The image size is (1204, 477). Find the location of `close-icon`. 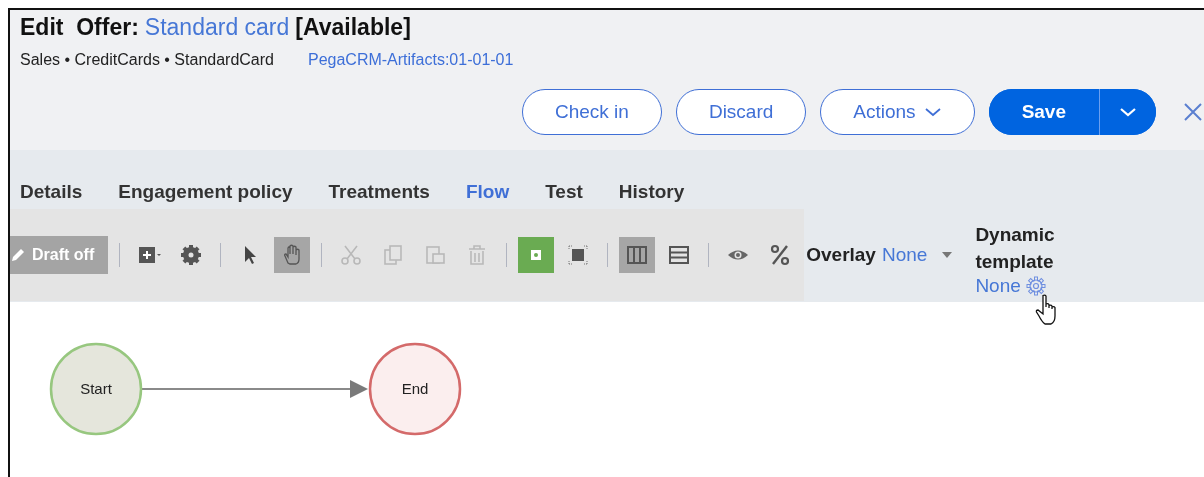

close-icon is located at coordinates (1193, 112).